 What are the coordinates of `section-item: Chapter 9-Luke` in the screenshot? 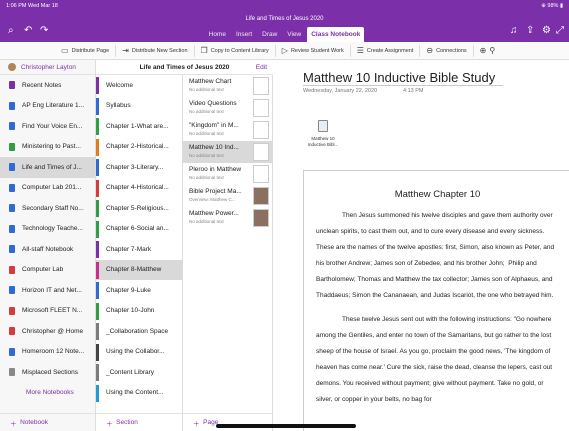 It's located at (139, 290).